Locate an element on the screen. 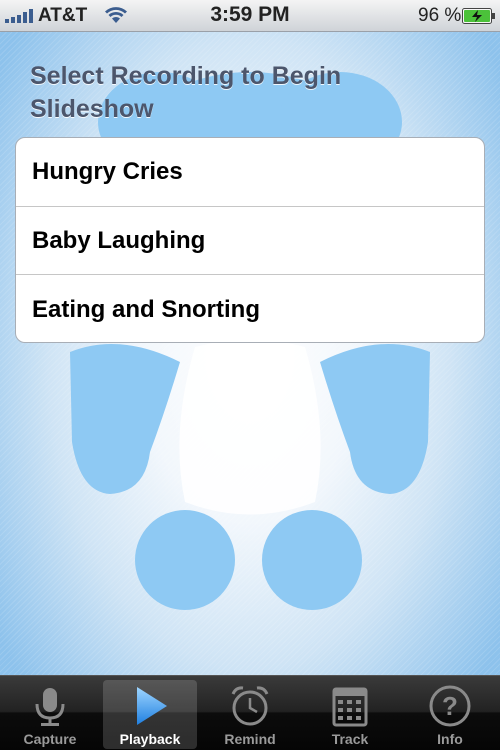  tab-track: Track is located at coordinates (350, 714).